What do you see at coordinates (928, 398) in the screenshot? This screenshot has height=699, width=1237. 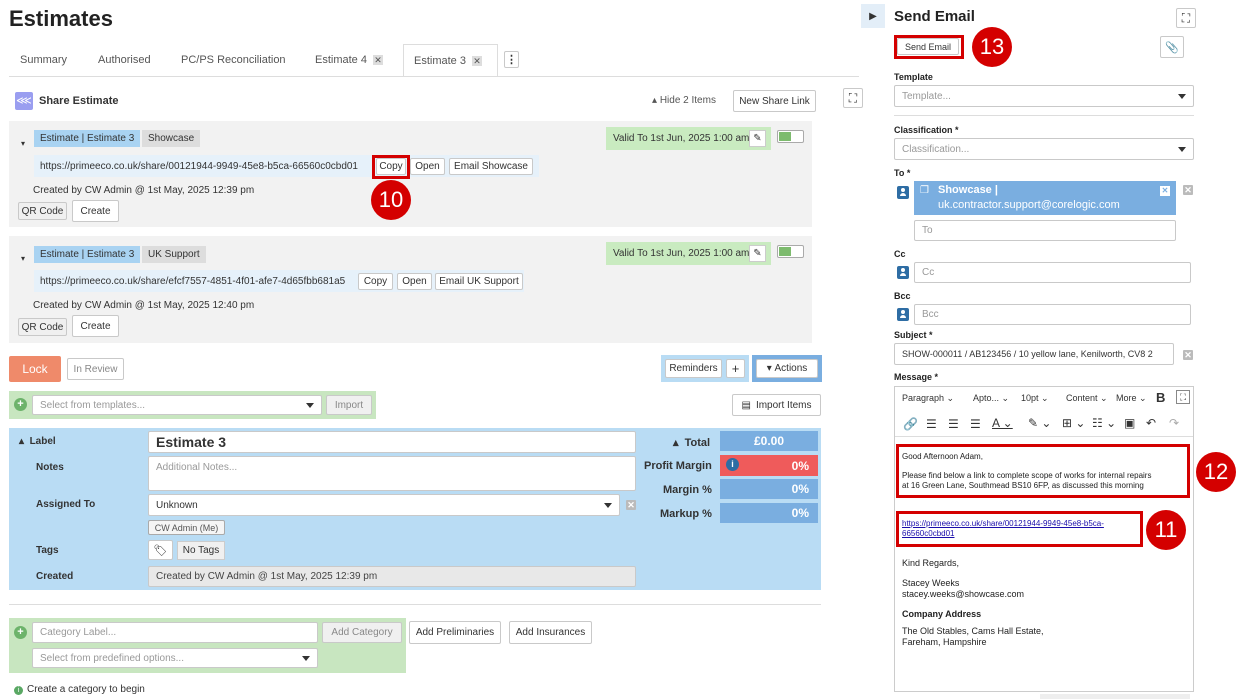 I see `paragraph-dropdown: Paragraph ⌄` at bounding box center [928, 398].